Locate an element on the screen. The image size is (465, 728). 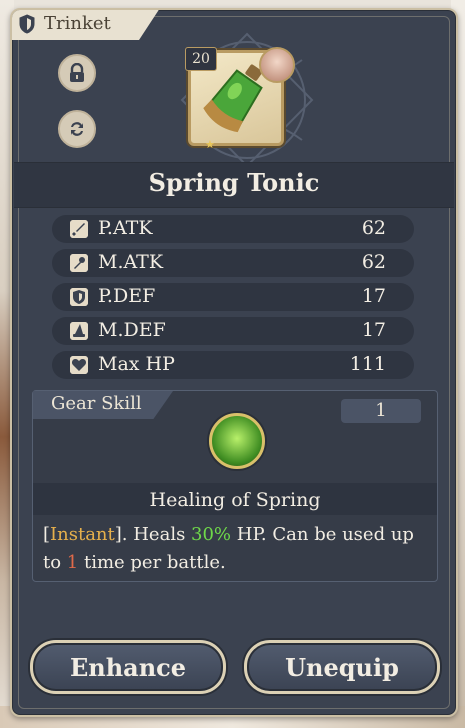
trinket-category-icon is located at coordinates (27, 24).